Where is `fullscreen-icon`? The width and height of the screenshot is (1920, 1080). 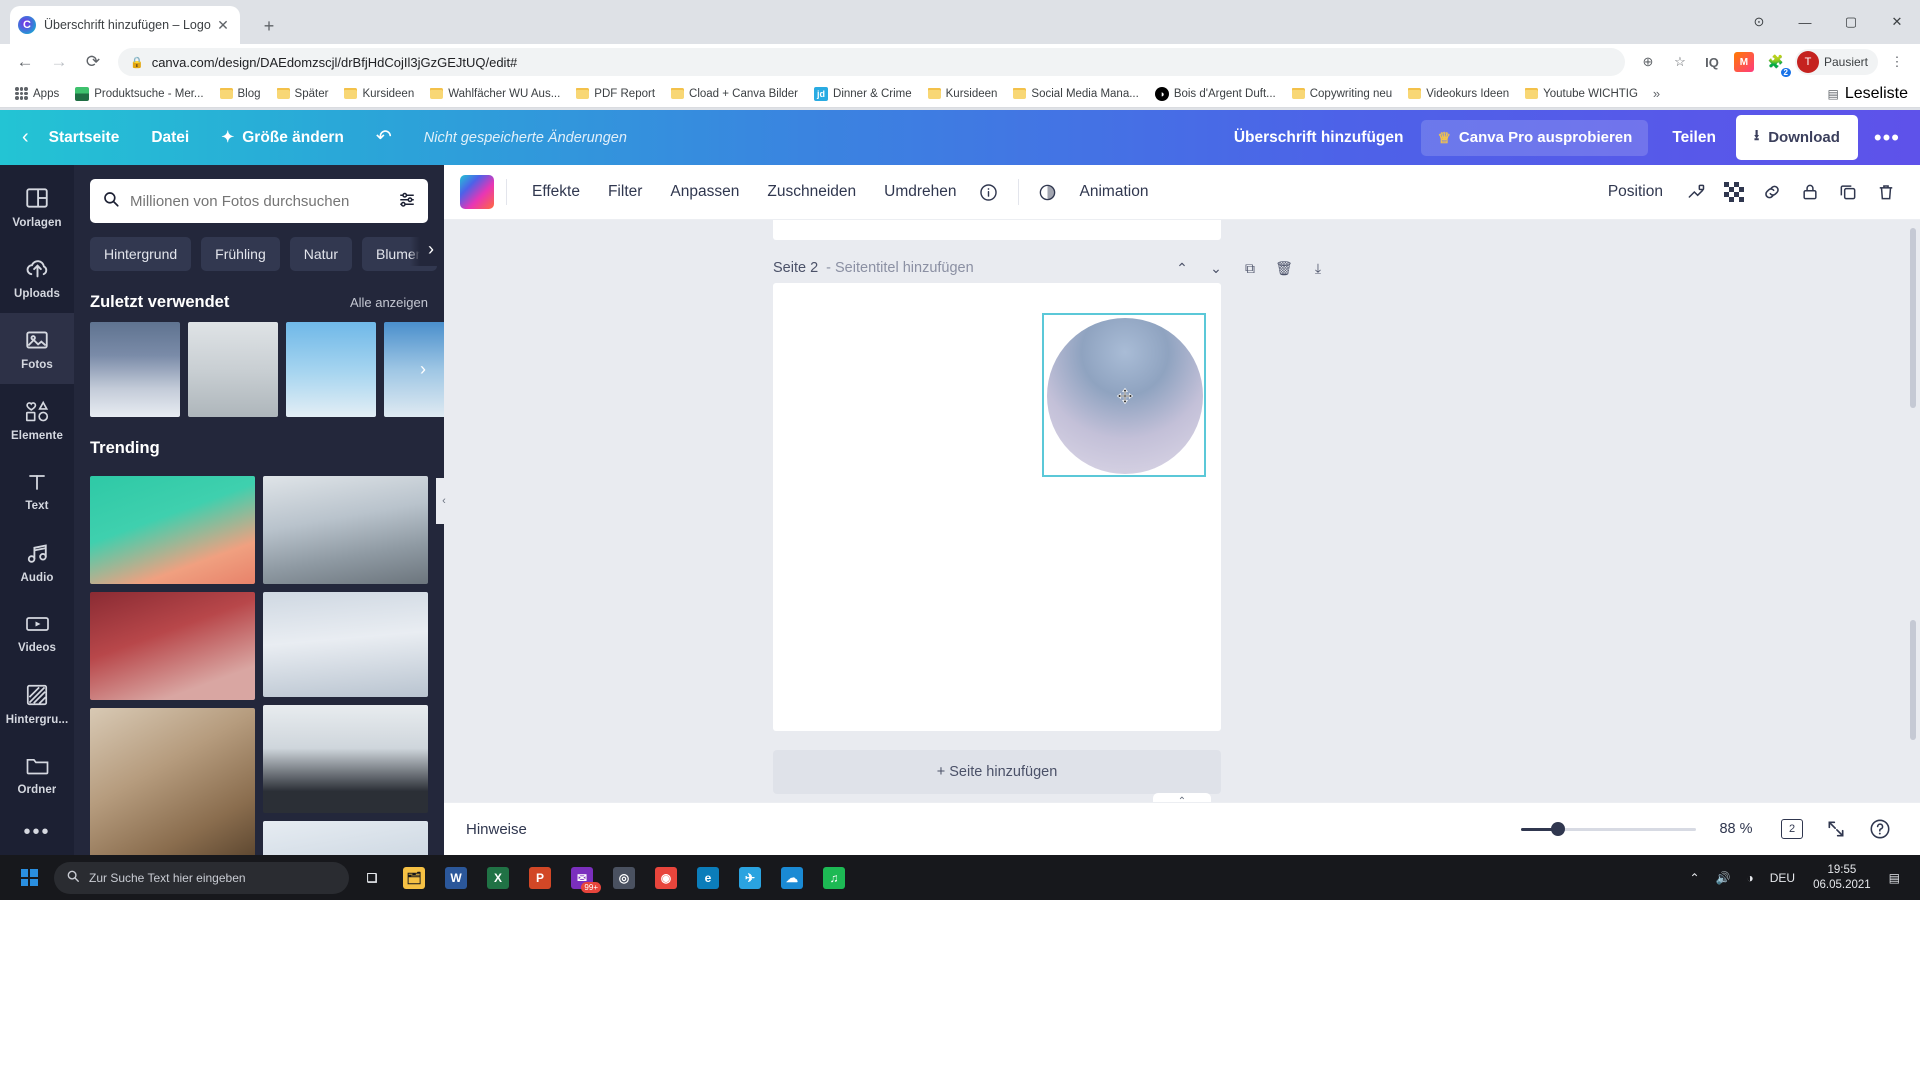
fullscreen-icon is located at coordinates (1836, 829).